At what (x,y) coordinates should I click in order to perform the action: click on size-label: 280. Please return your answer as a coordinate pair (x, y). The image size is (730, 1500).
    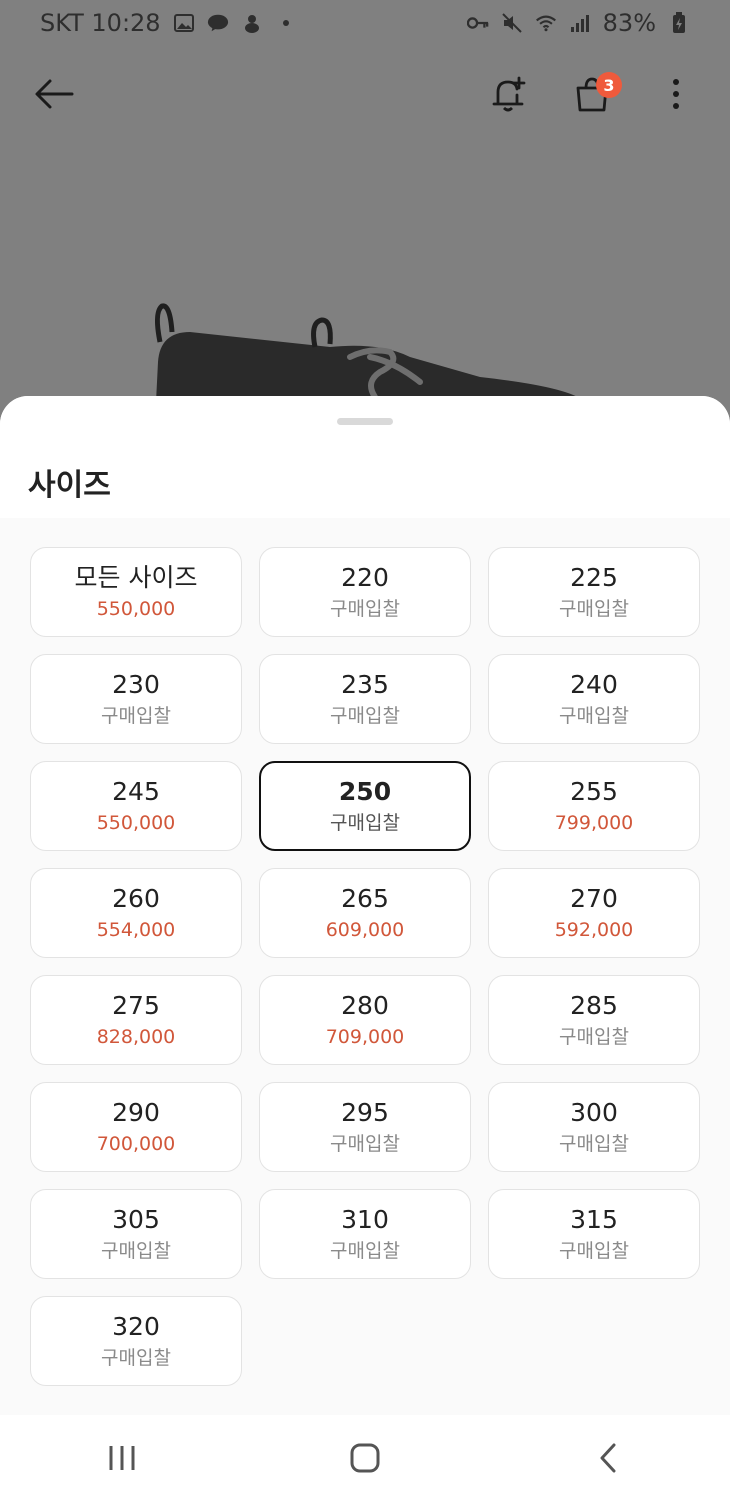
    Looking at the image, I should click on (365, 1005).